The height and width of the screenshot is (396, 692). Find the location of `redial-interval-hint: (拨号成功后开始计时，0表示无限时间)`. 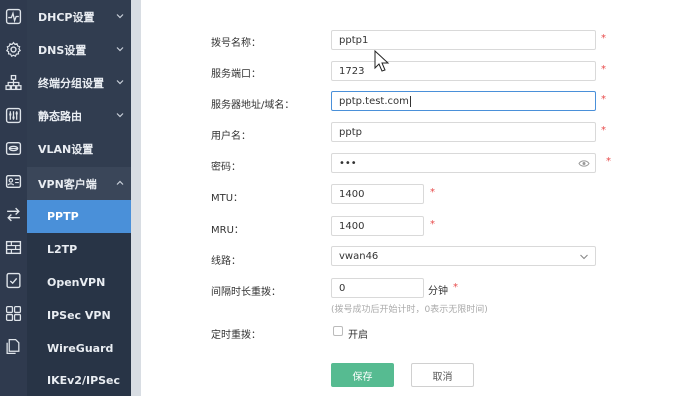

redial-interval-hint: (拨号成功后开始计时，0表示无限时间) is located at coordinates (409, 310).